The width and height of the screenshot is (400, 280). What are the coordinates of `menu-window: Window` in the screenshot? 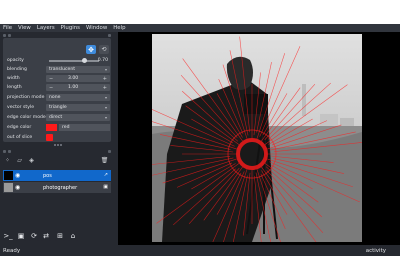 It's located at (96, 28).